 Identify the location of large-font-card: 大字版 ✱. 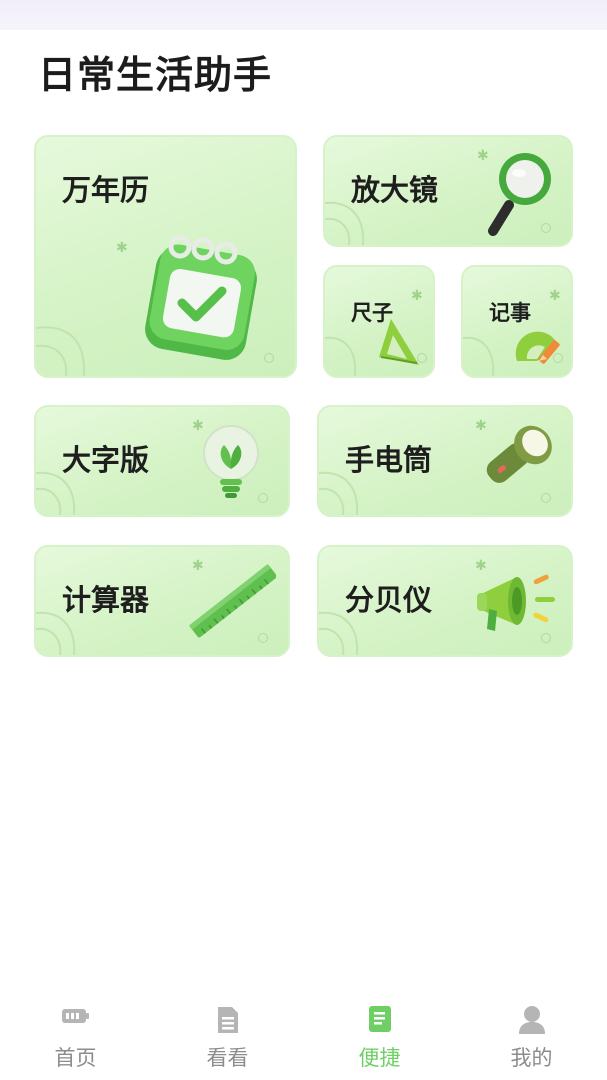
(162, 461).